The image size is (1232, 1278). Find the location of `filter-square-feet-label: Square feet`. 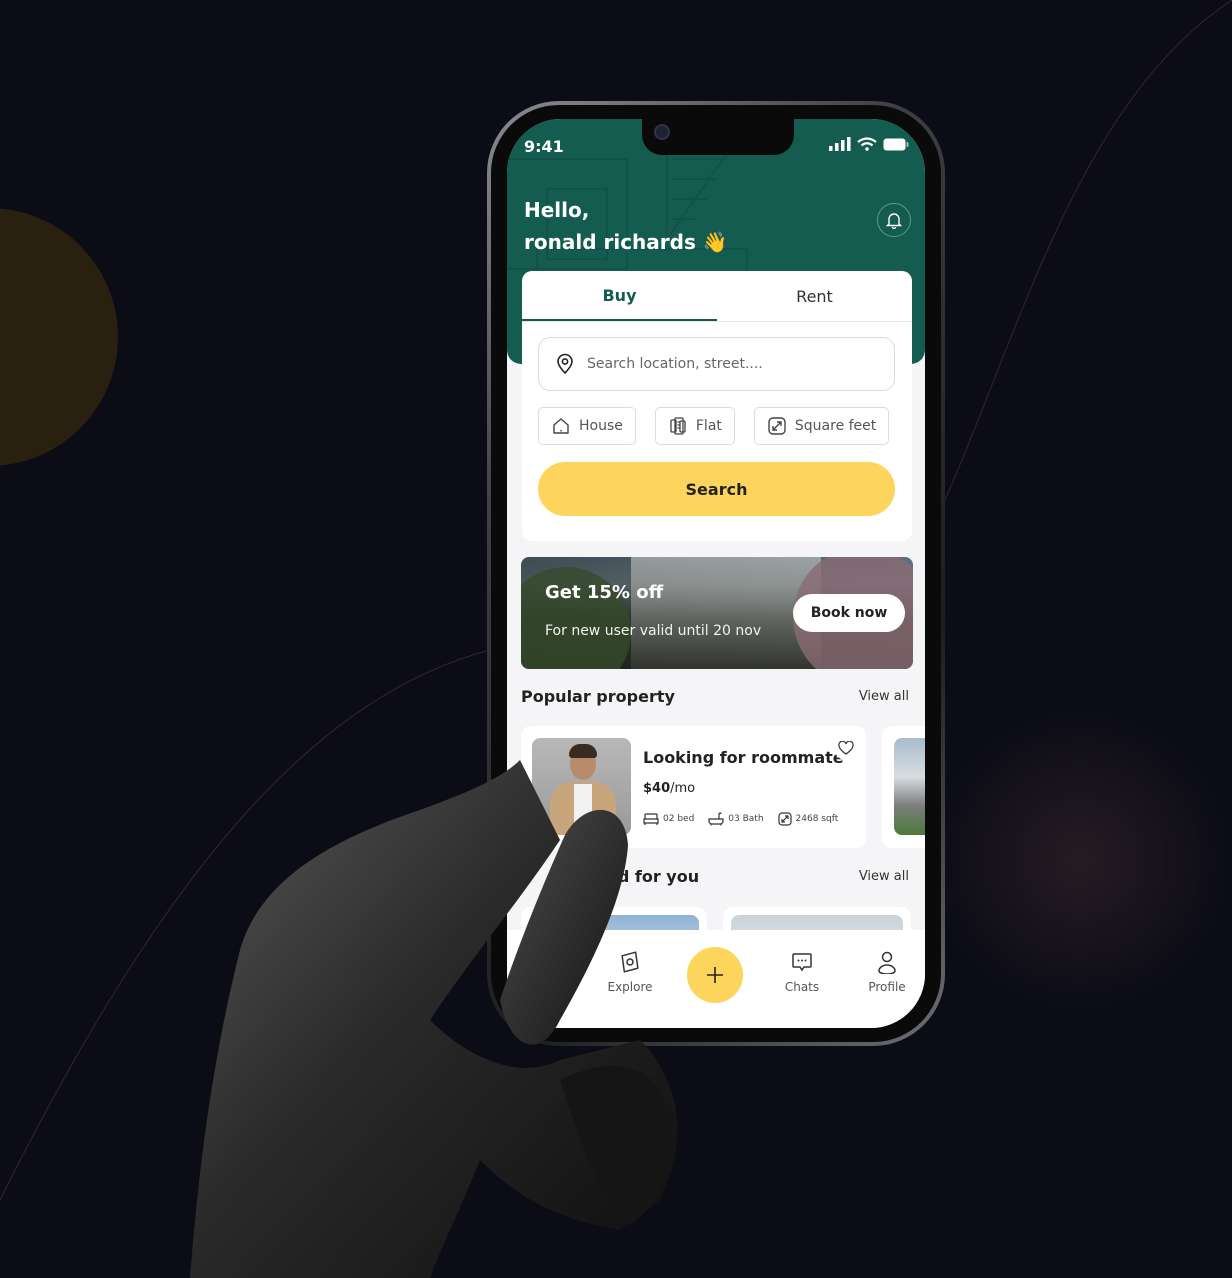

filter-square-feet-label: Square feet is located at coordinates (835, 426).